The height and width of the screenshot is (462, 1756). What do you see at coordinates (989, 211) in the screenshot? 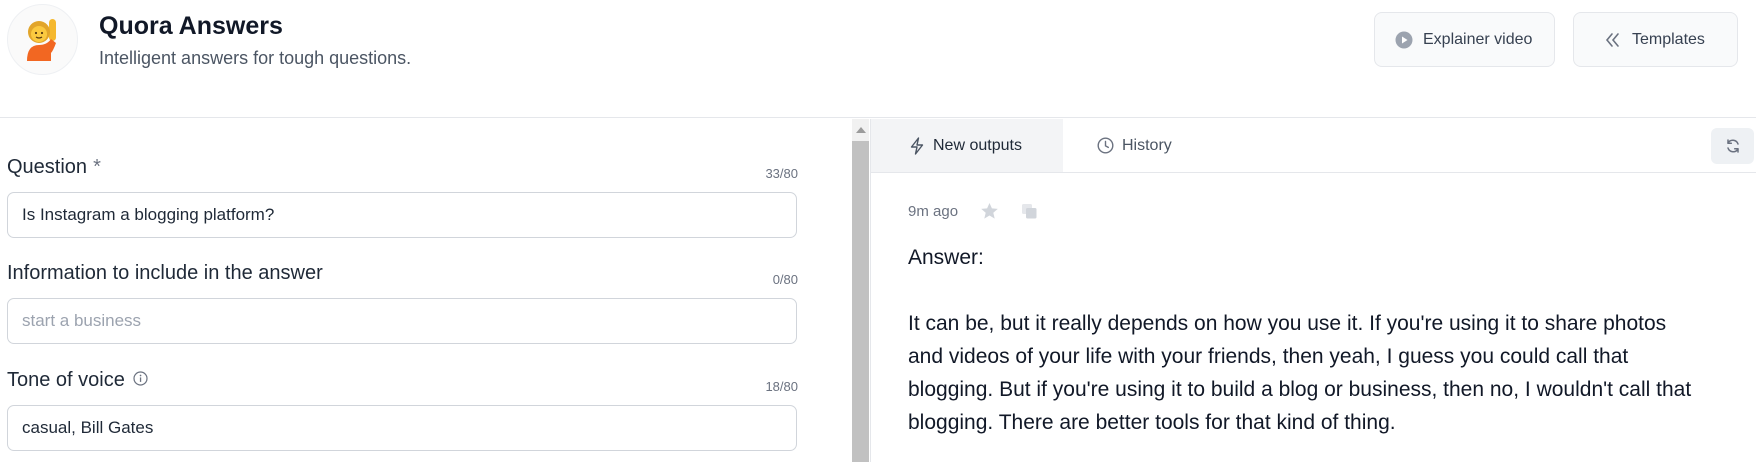
I see `star-icon` at bounding box center [989, 211].